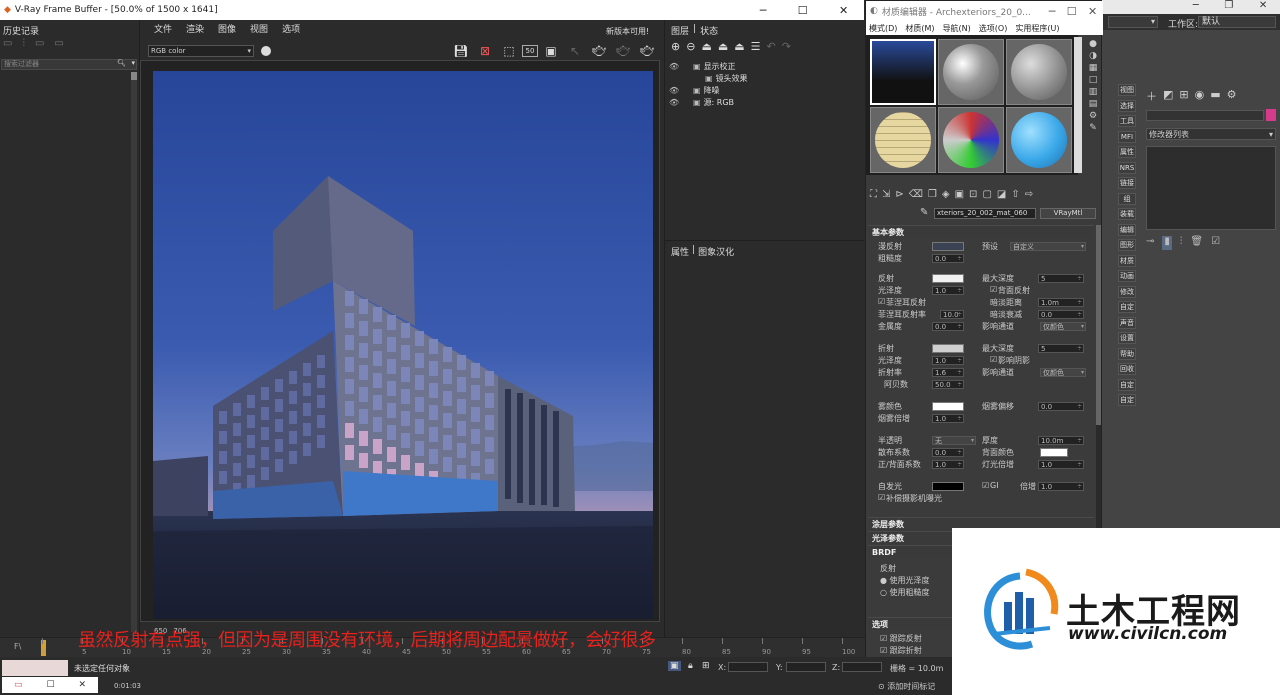 The width and height of the screenshot is (1280, 695). What do you see at coordinates (680, 30) in the screenshot?
I see `tab-layers: 图层` at bounding box center [680, 30].